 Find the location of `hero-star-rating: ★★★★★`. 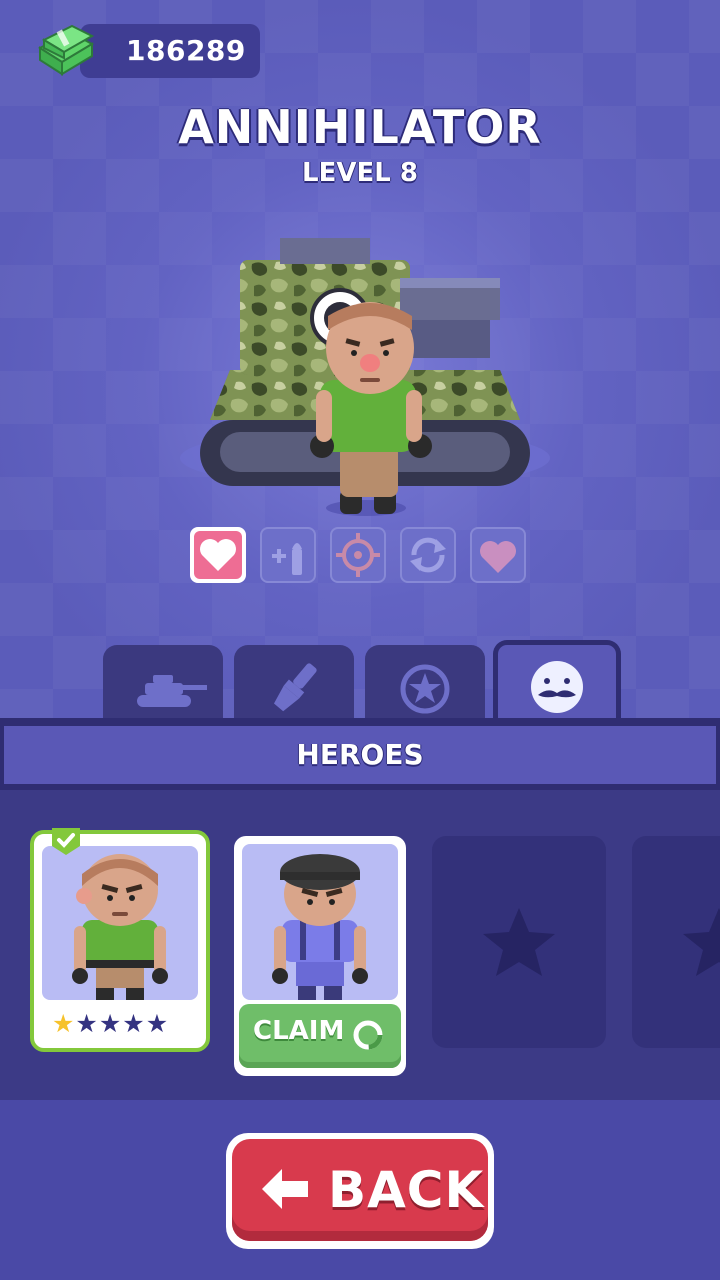

hero-star-rating: ★★★★★ is located at coordinates (110, 1024).